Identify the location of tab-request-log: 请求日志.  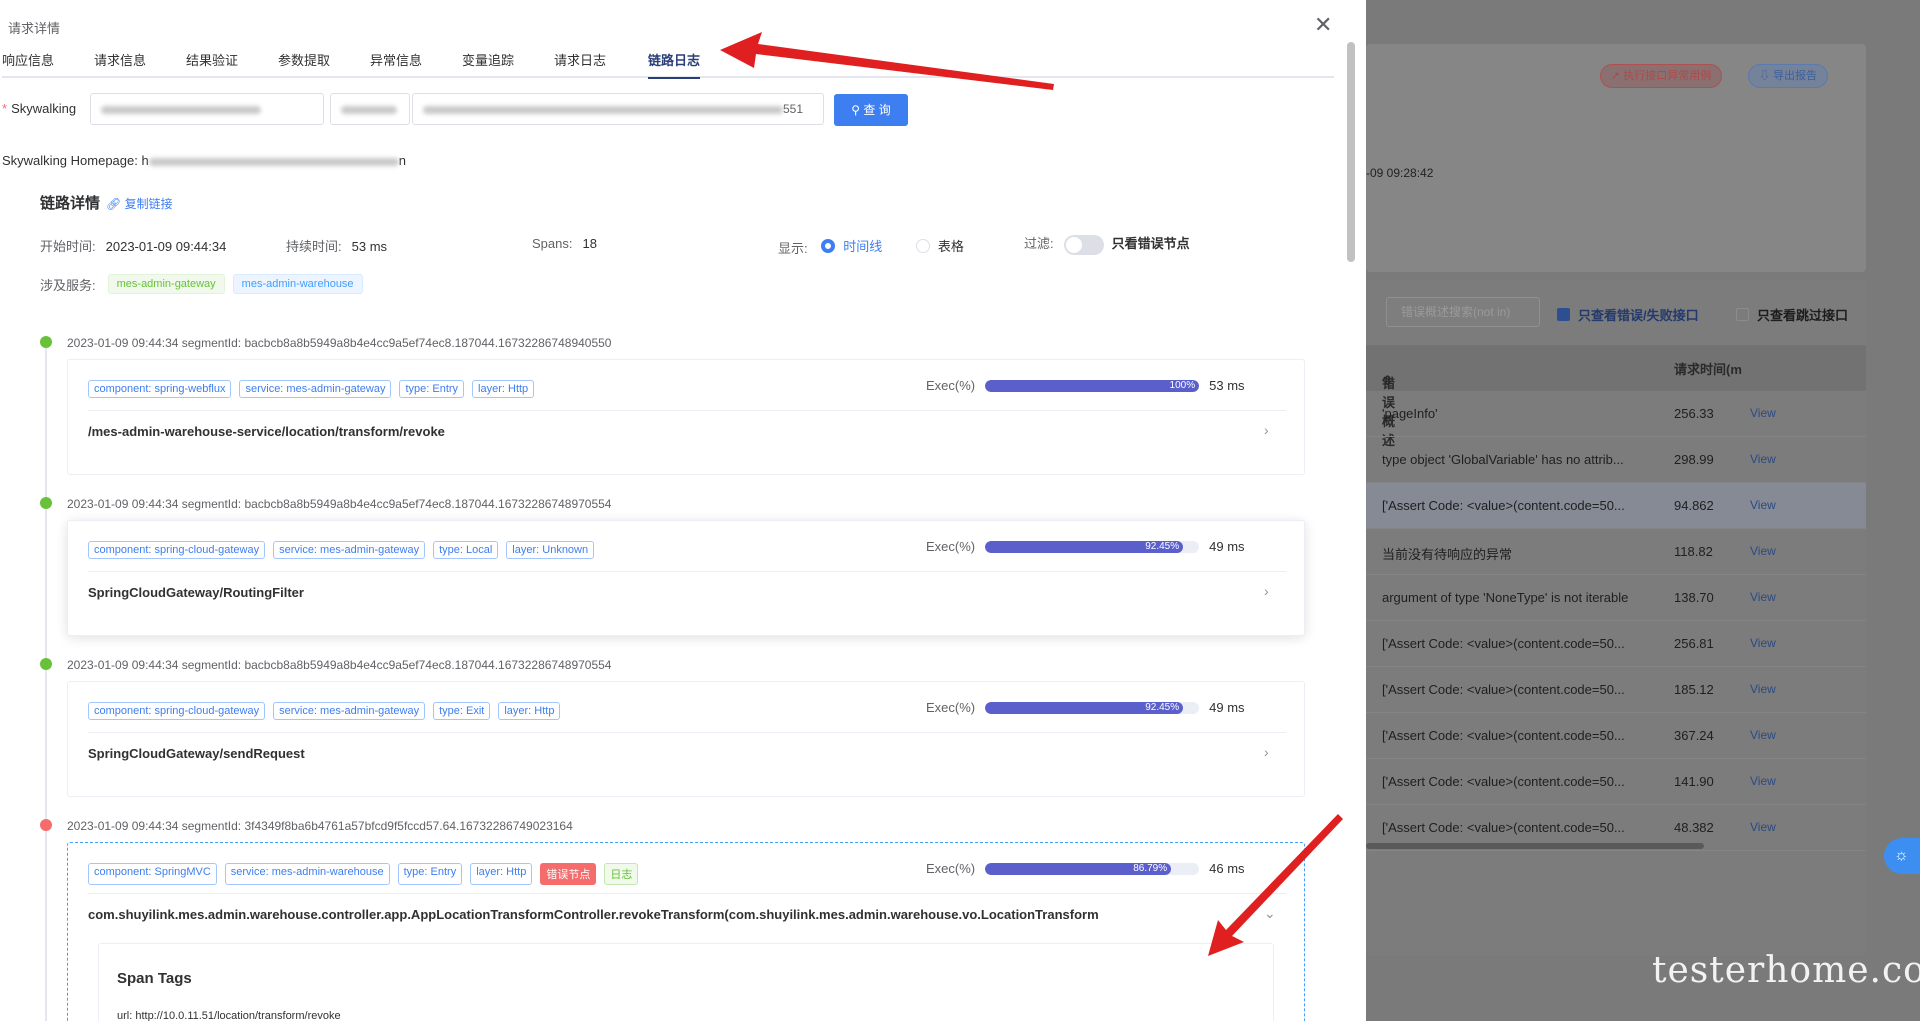
(580, 59).